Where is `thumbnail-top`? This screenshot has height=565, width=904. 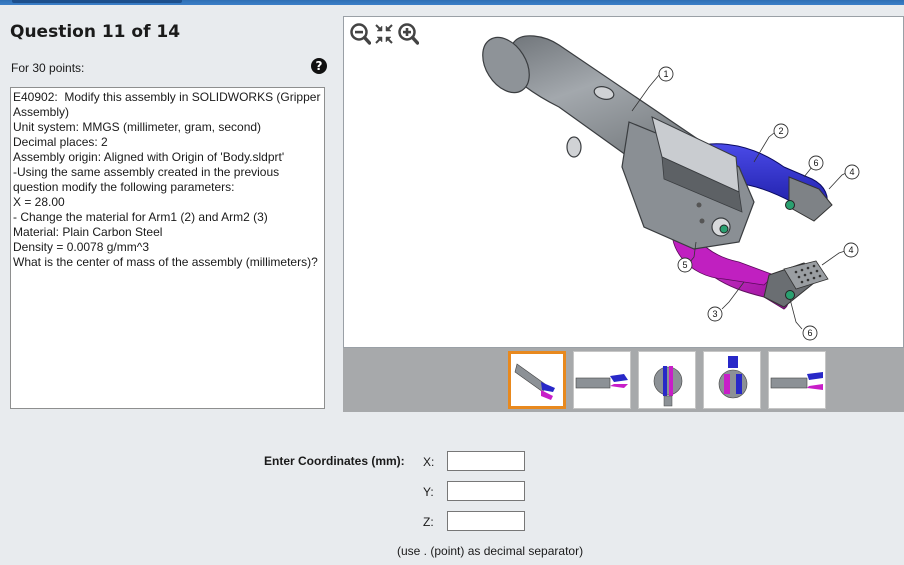 thumbnail-top is located at coordinates (797, 380).